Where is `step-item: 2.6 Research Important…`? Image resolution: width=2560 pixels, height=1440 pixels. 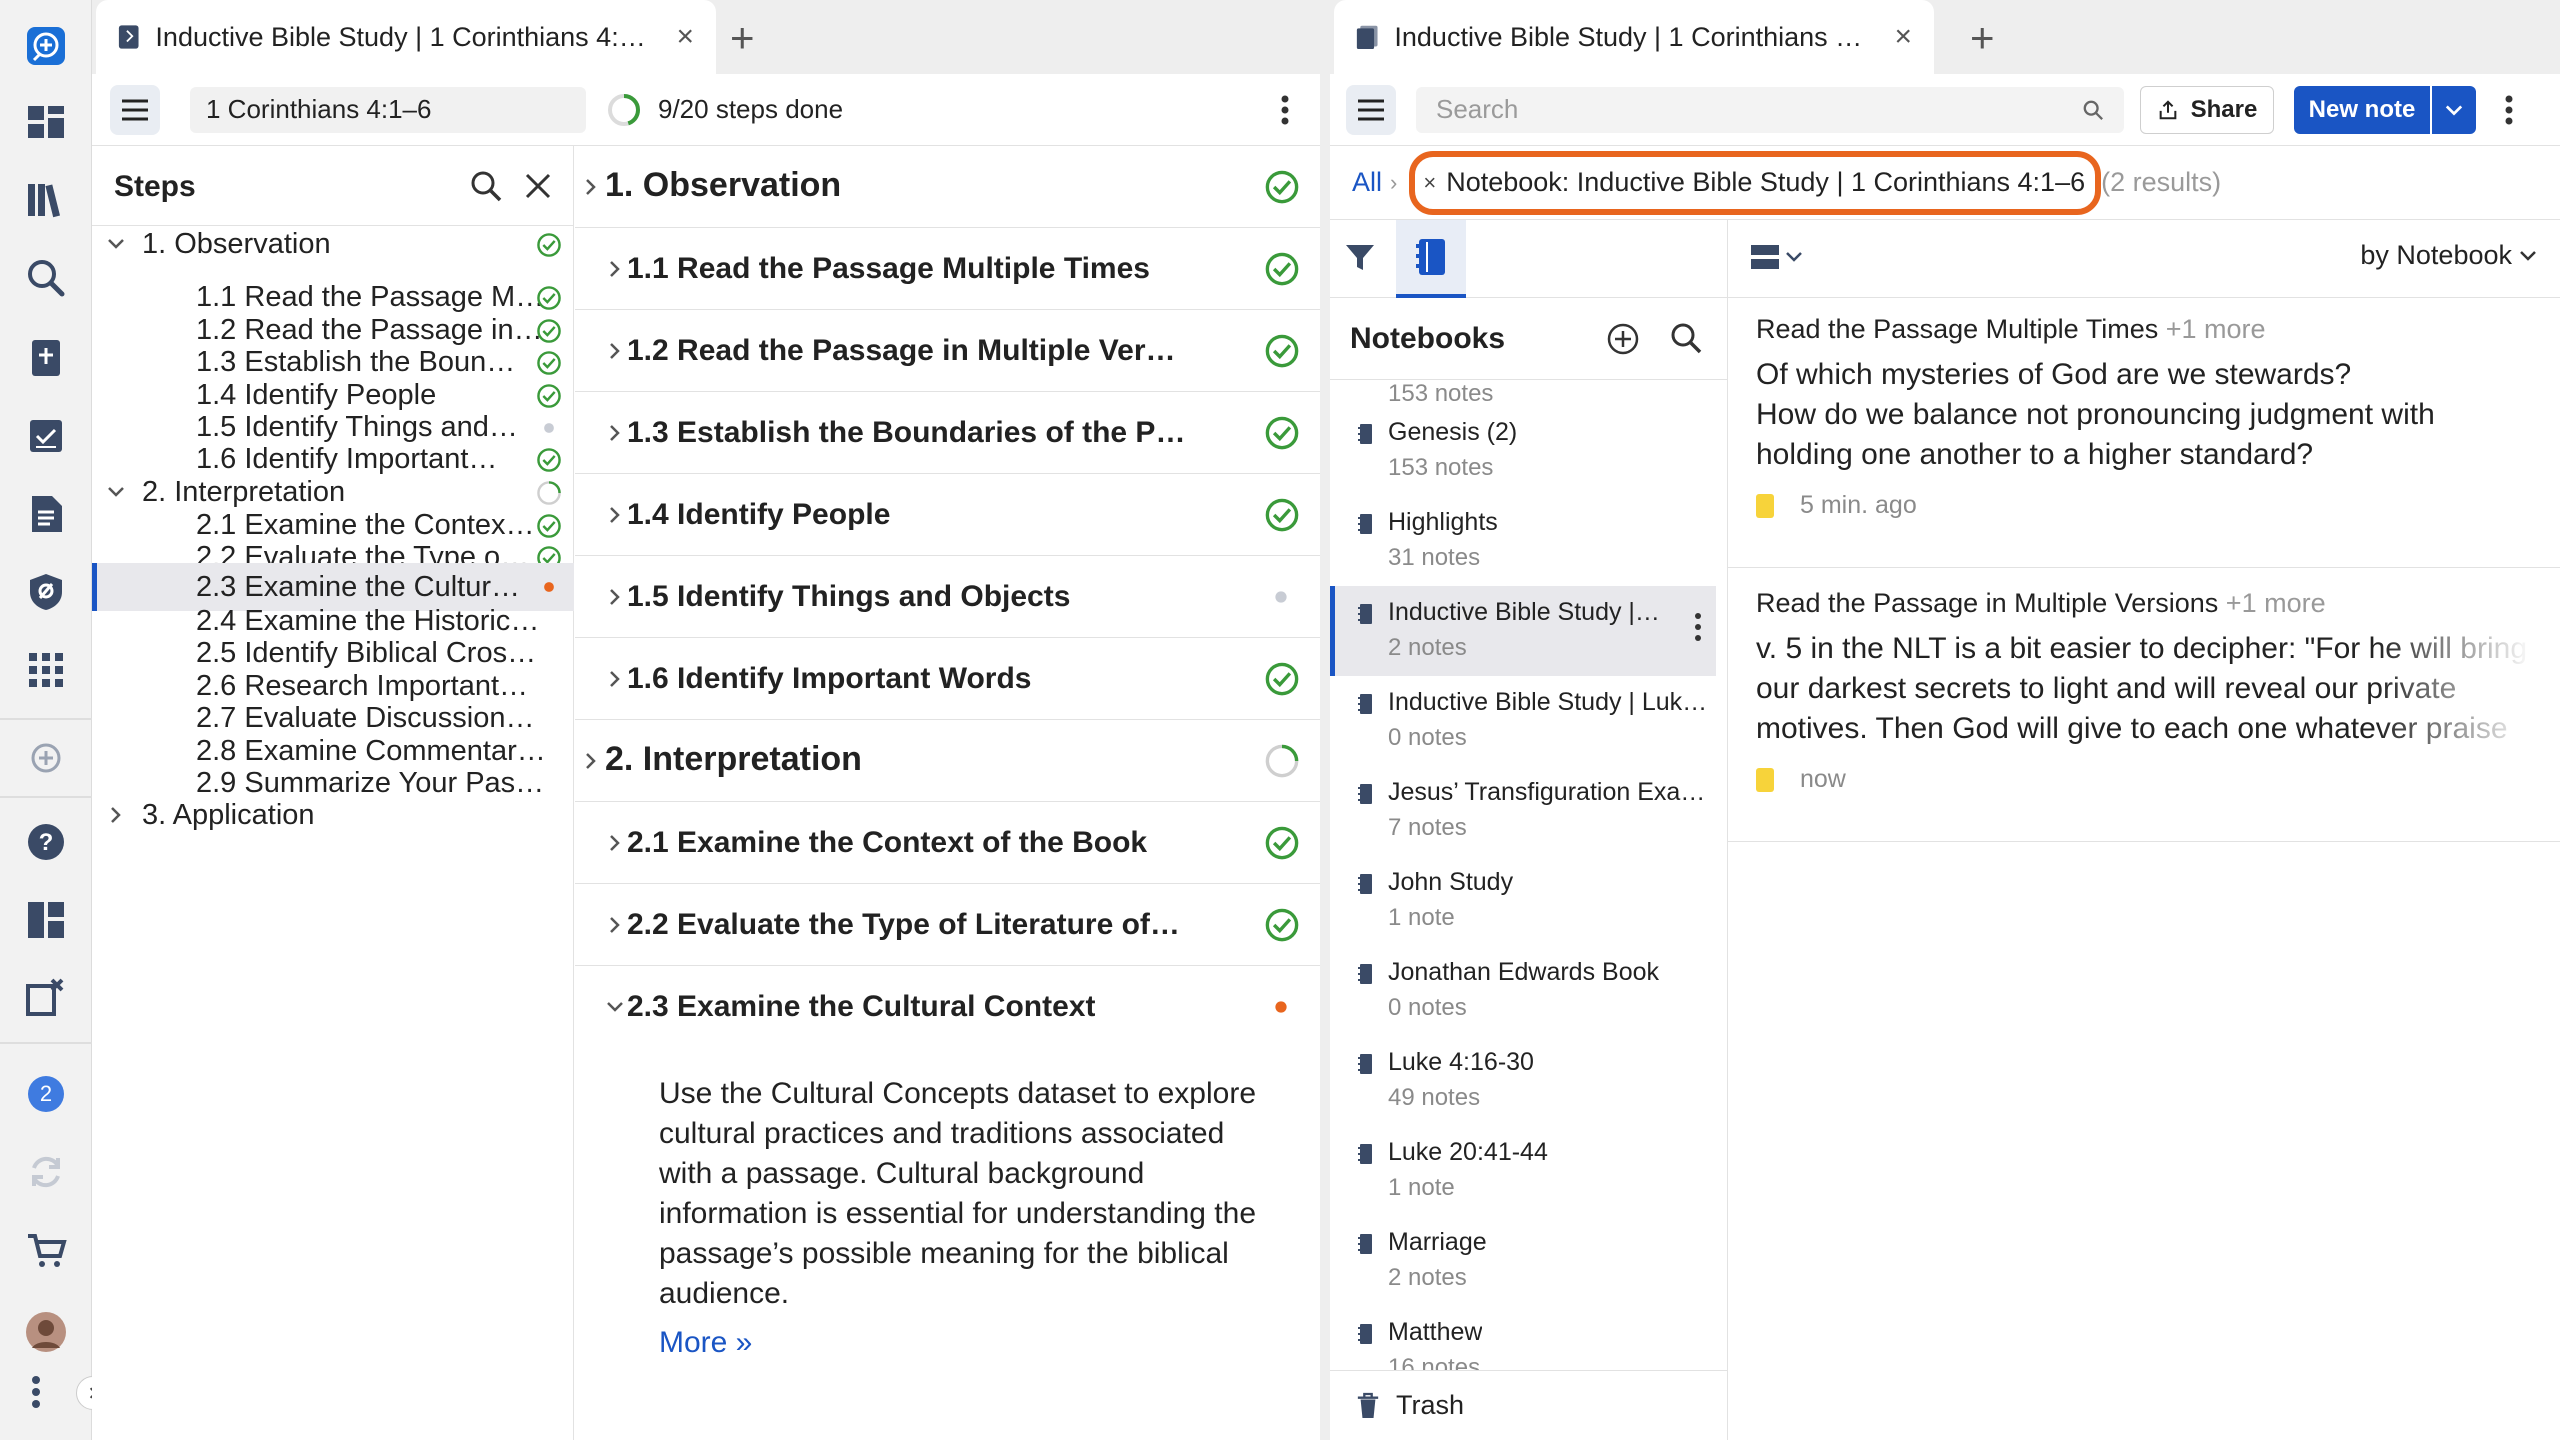 step-item: 2.6 Research Important… is located at coordinates (333, 686).